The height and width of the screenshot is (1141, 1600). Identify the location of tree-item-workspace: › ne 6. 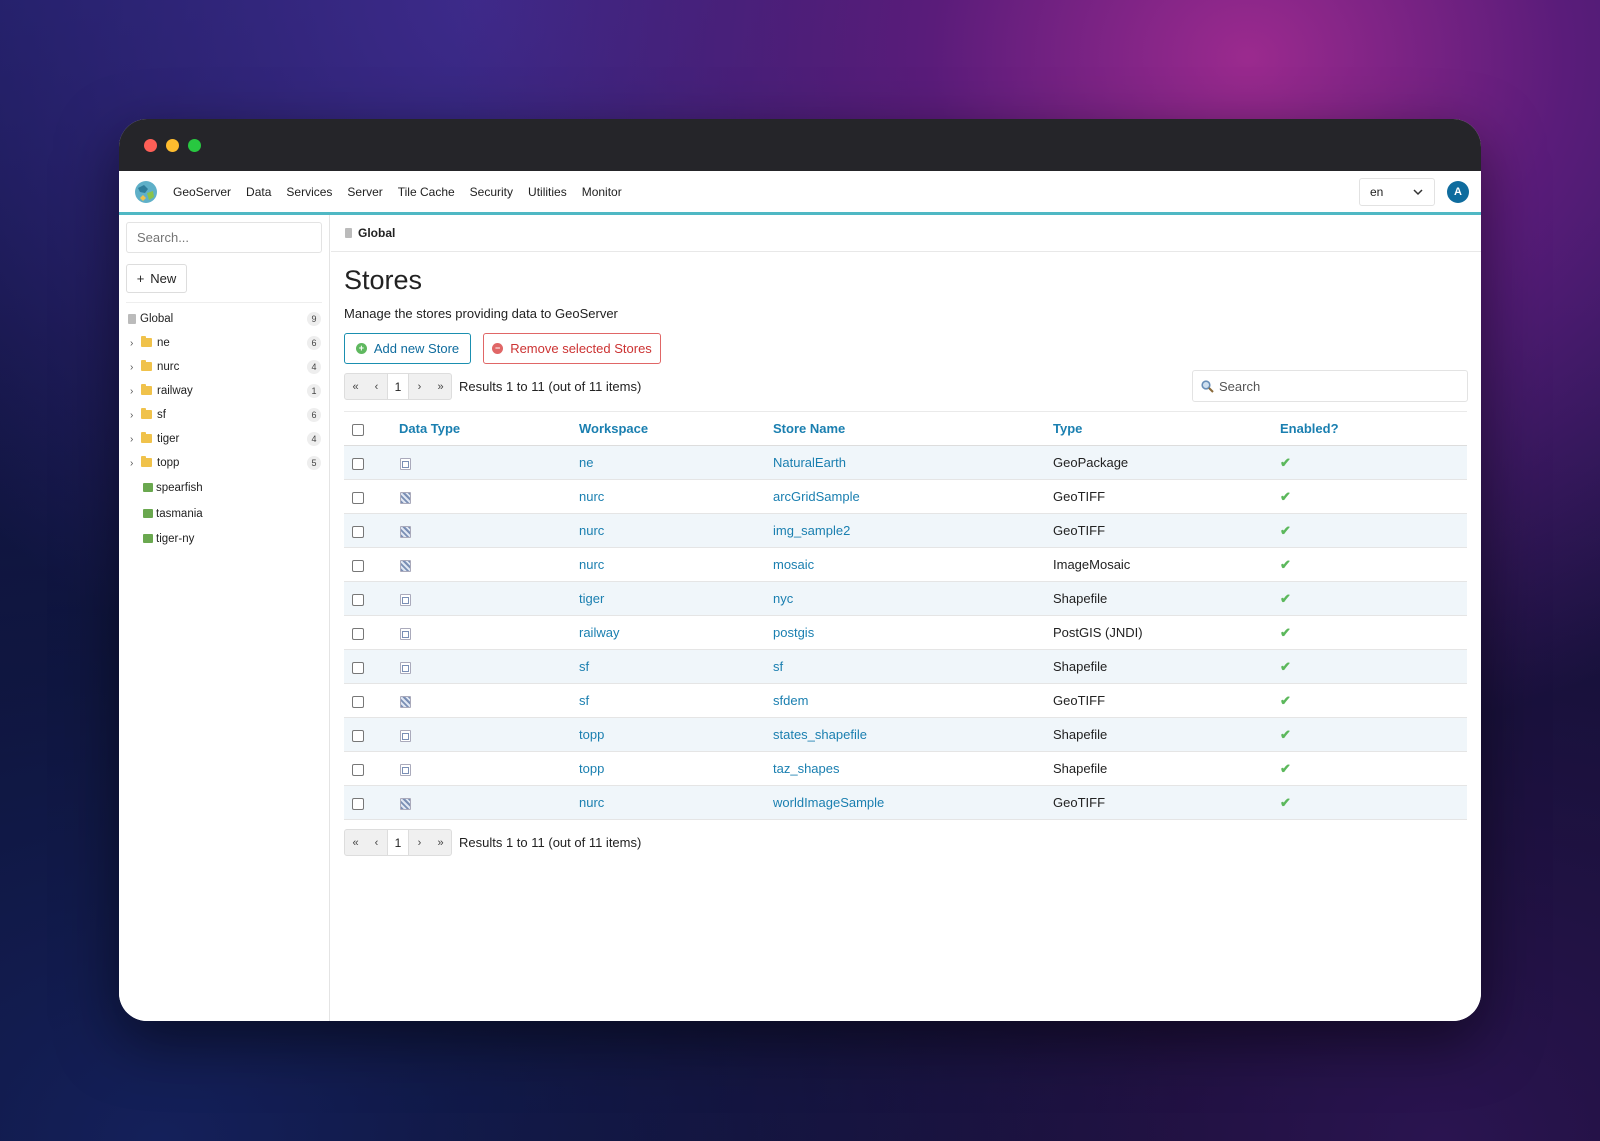
(224, 343).